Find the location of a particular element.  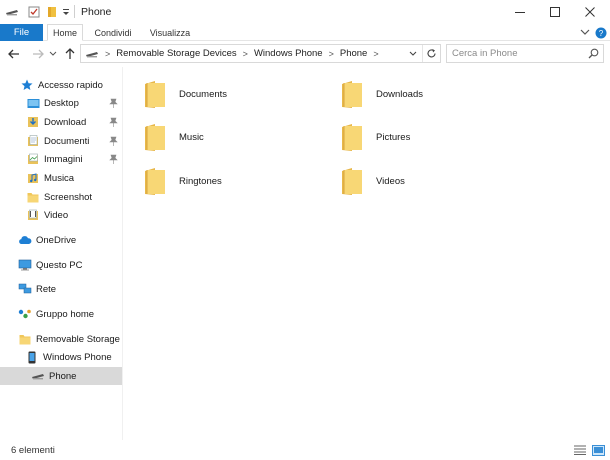

address-dropdown-button is located at coordinates (413, 53).